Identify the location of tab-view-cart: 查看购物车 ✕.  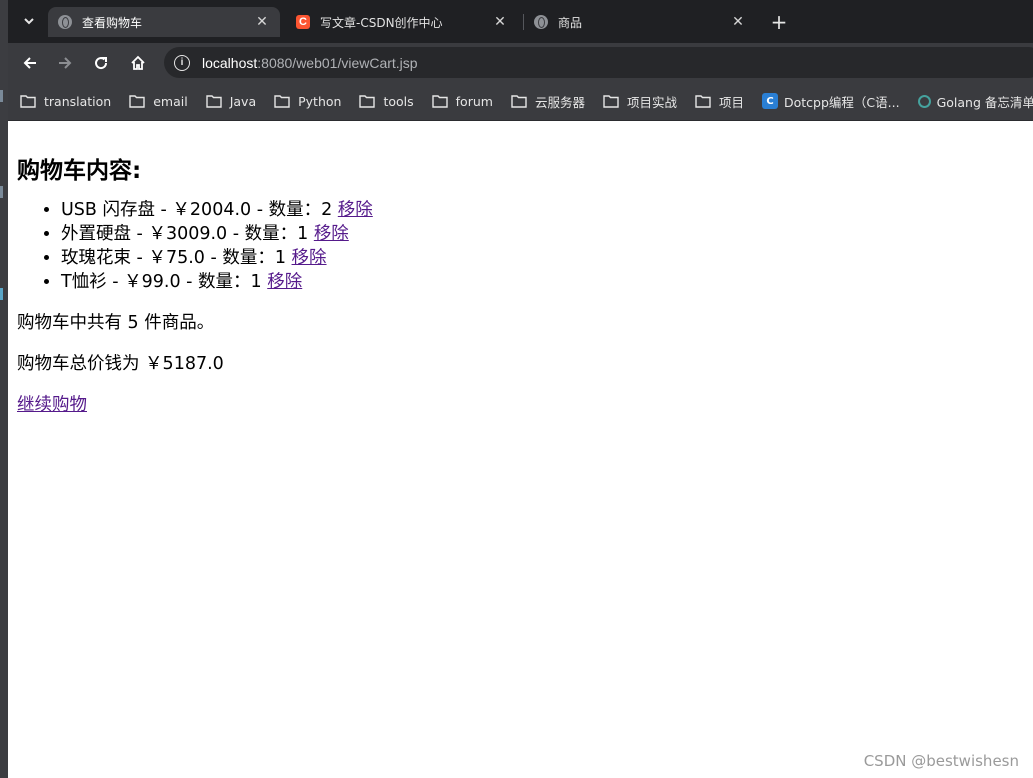
(164, 22).